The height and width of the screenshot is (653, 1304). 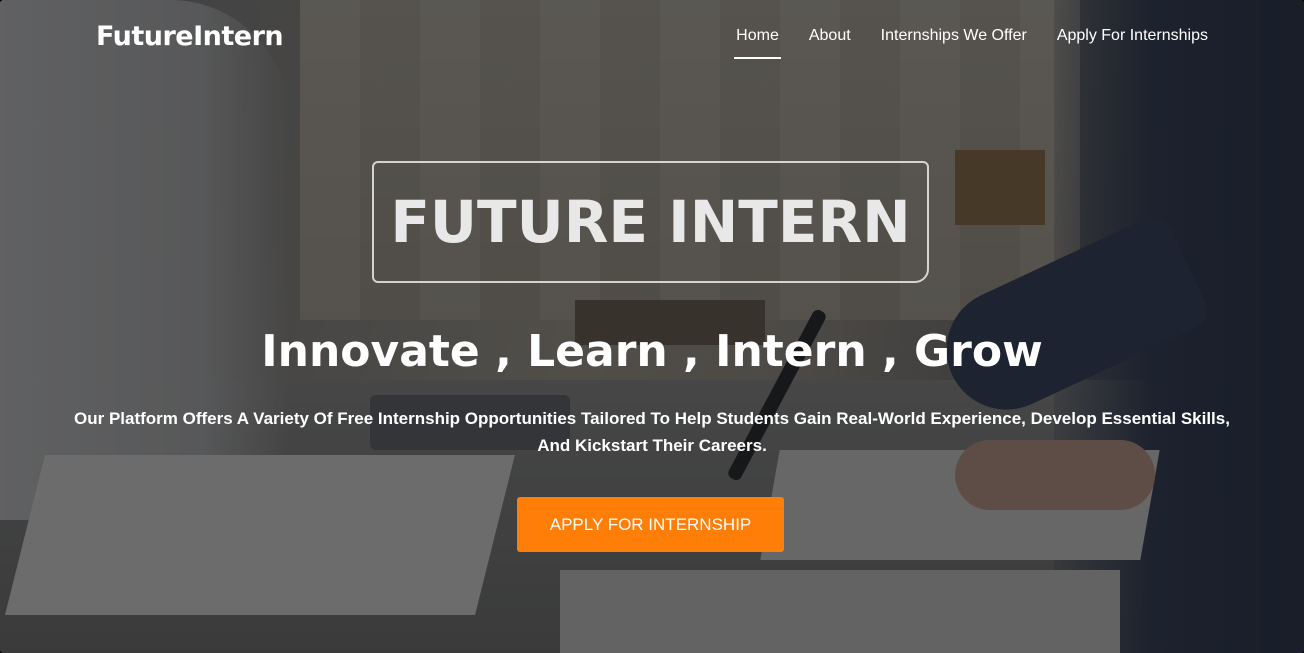 What do you see at coordinates (757, 43) in the screenshot?
I see `nav-item-home: Home` at bounding box center [757, 43].